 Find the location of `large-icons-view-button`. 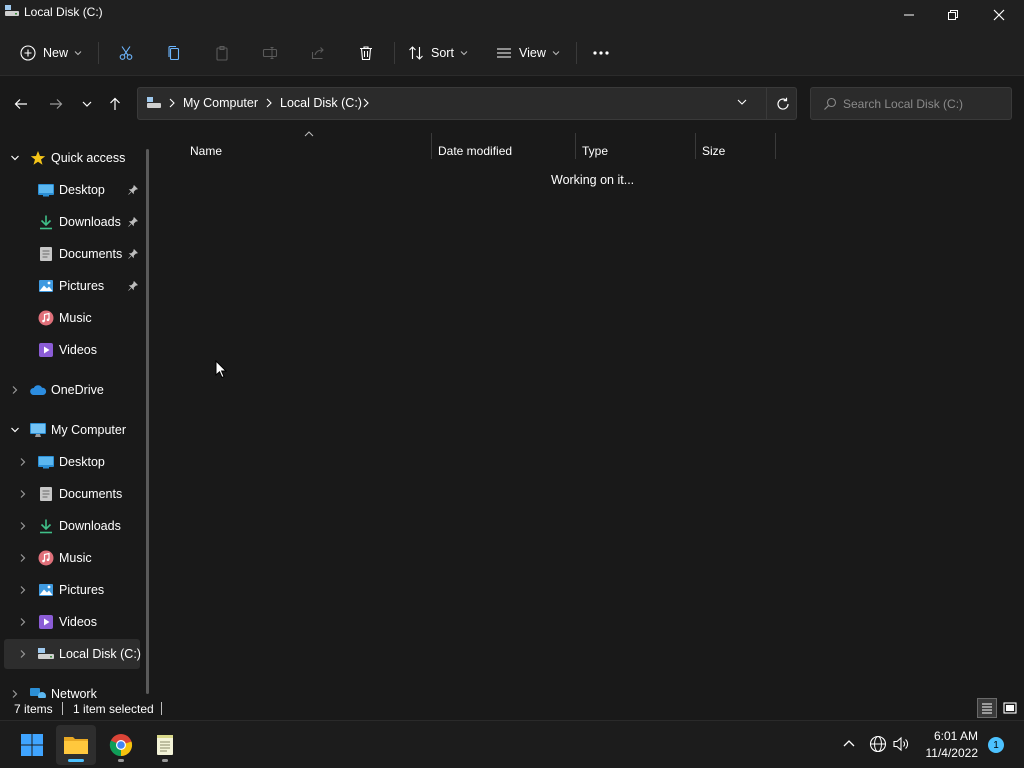

large-icons-view-button is located at coordinates (1010, 708).